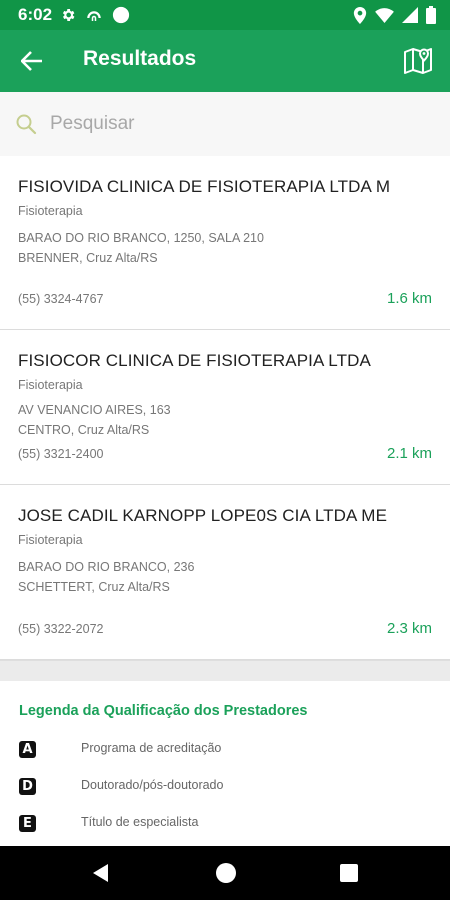  I want to click on battery-icon, so click(431, 15).